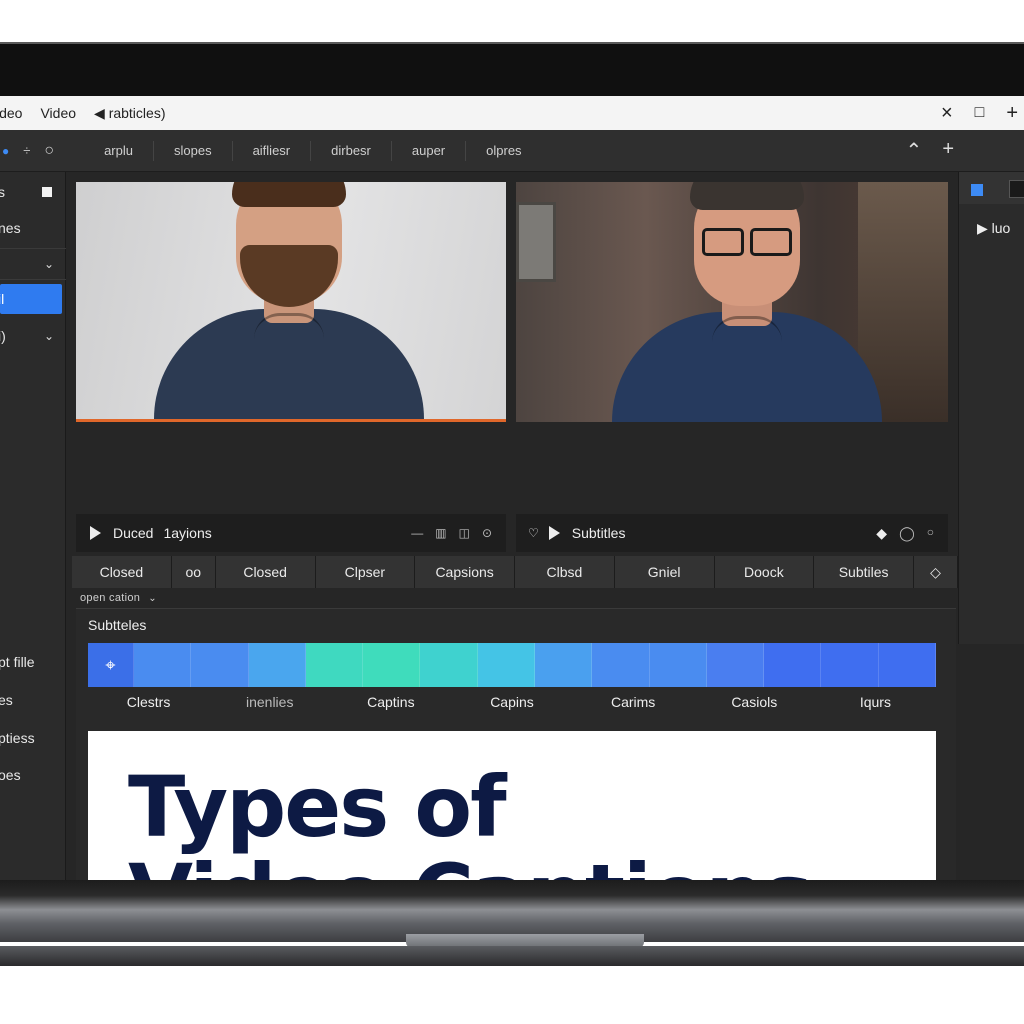 The width and height of the screenshot is (1024, 1024). I want to click on sidebar-item-1: s, so click(33, 192).